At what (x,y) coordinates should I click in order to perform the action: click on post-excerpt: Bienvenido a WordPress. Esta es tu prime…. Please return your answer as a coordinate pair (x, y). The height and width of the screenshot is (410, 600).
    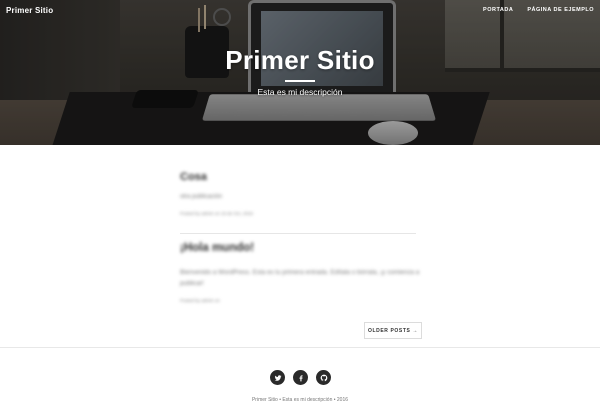
    Looking at the image, I should click on (300, 278).